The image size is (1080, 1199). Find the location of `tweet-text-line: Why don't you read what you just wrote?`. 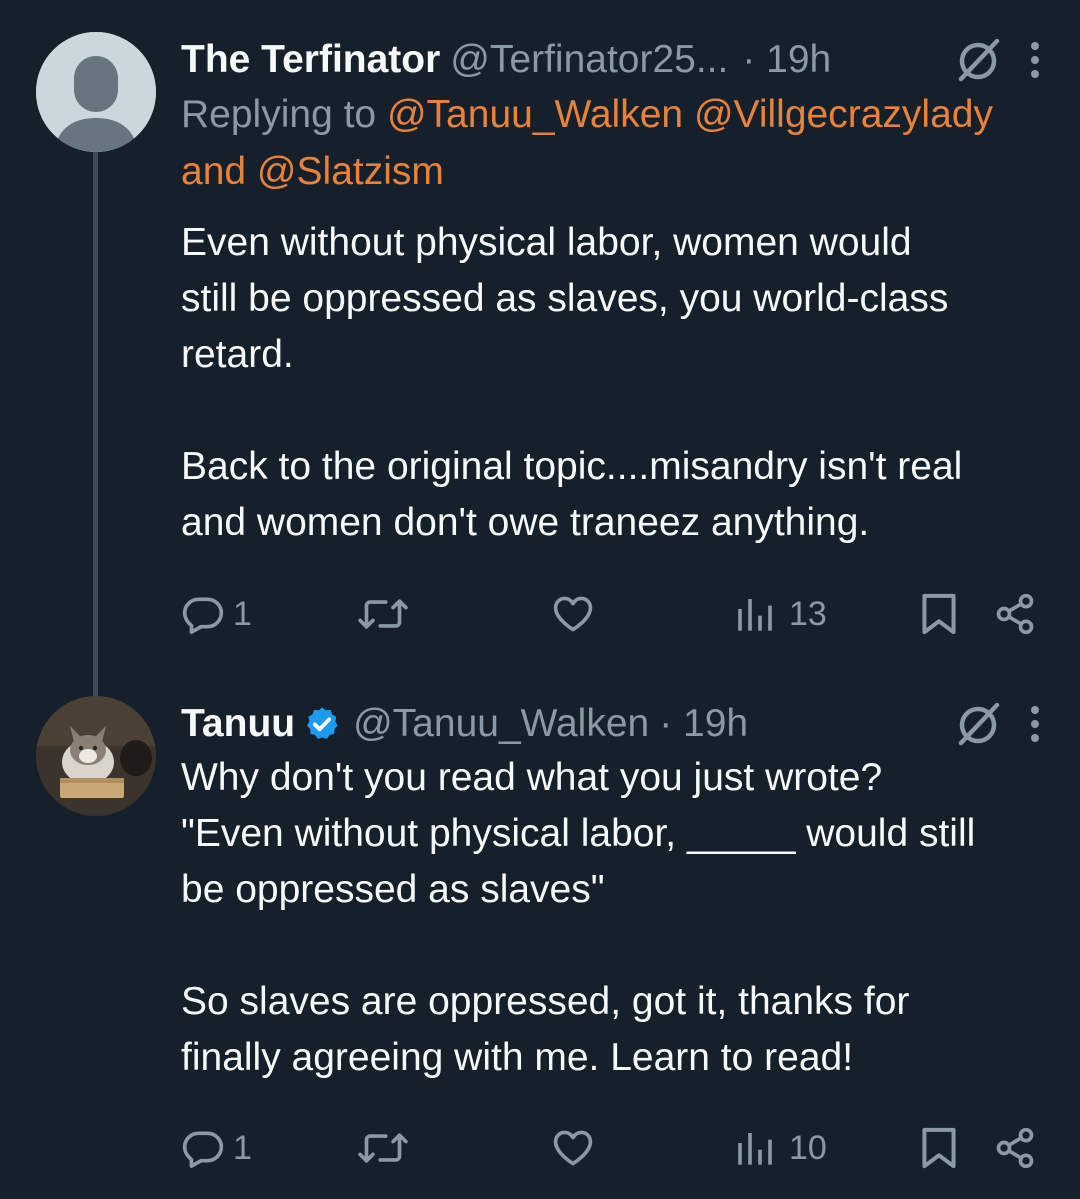

tweet-text-line: Why don't you read what you just wrote? is located at coordinates (532, 777).